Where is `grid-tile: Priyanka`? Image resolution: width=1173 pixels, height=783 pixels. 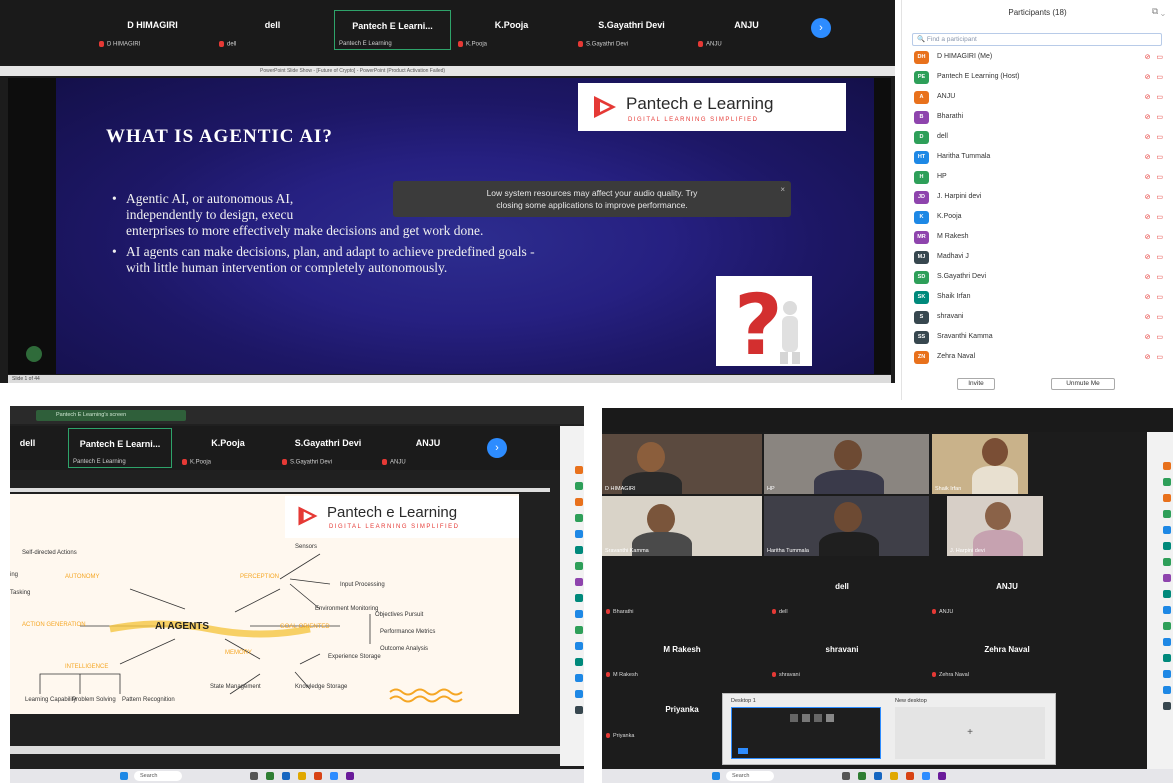 grid-tile: Priyanka is located at coordinates (620, 736).